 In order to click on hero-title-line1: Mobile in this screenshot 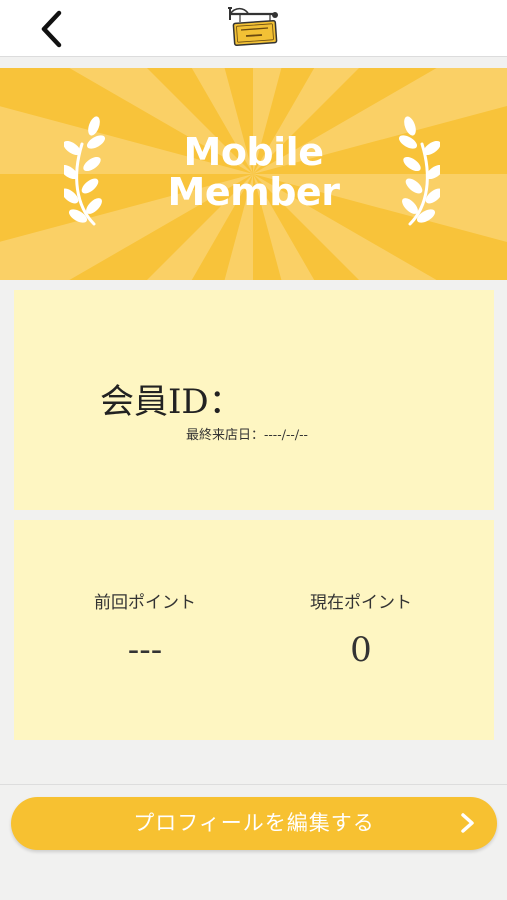, I will do `click(253, 152)`.